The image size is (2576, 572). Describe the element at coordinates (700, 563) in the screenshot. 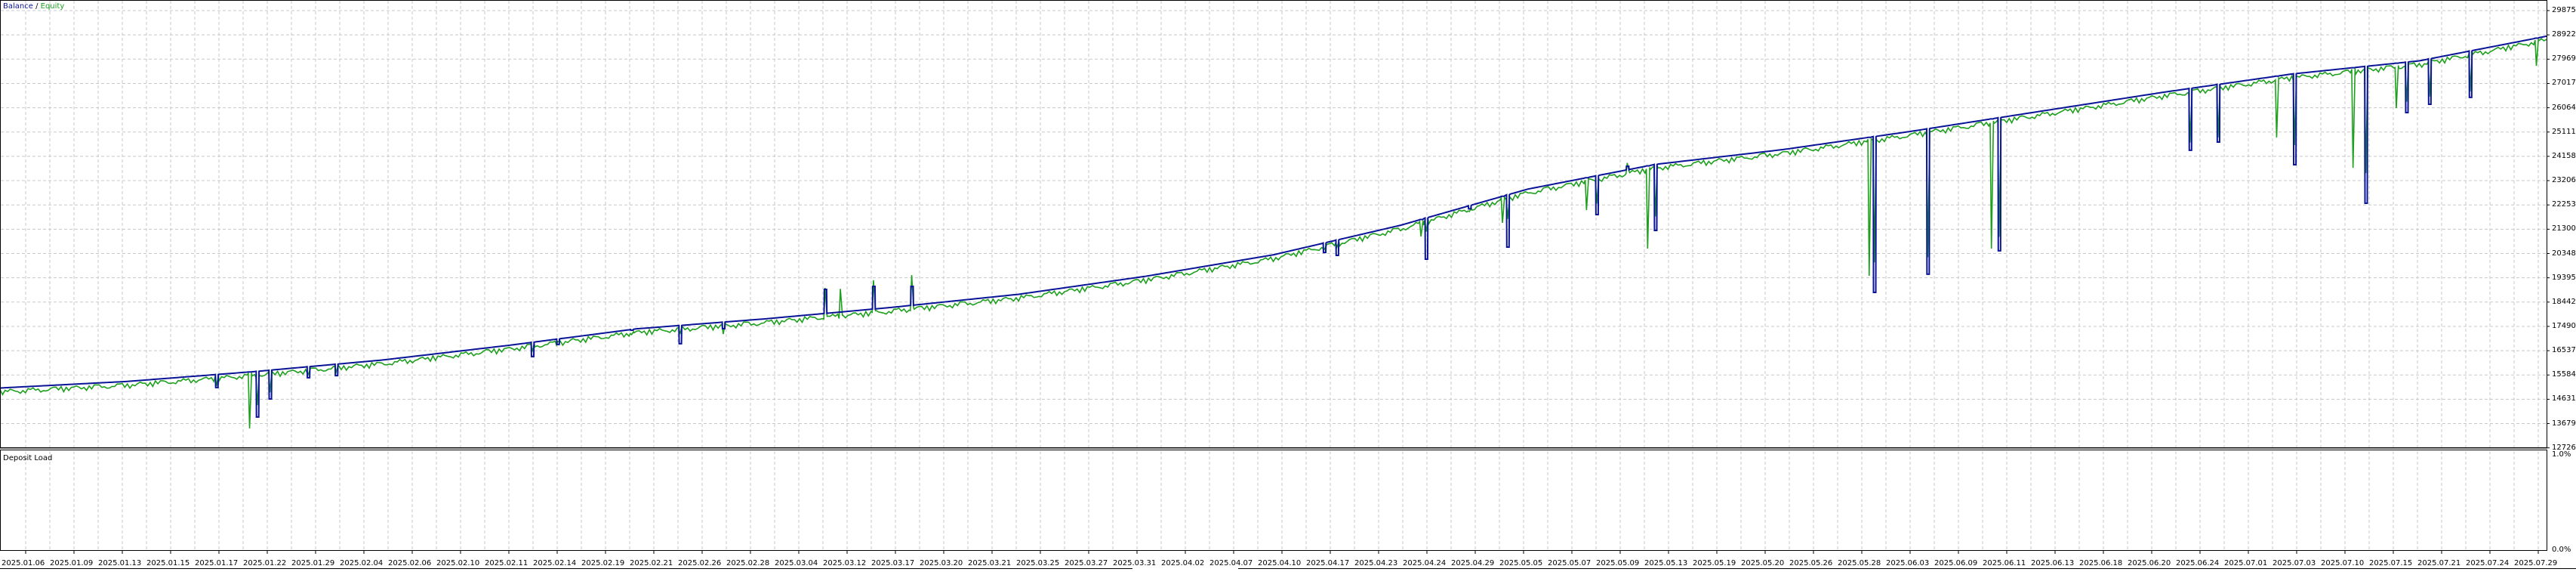

I see `x-tick-label: 2025.02.26` at that location.